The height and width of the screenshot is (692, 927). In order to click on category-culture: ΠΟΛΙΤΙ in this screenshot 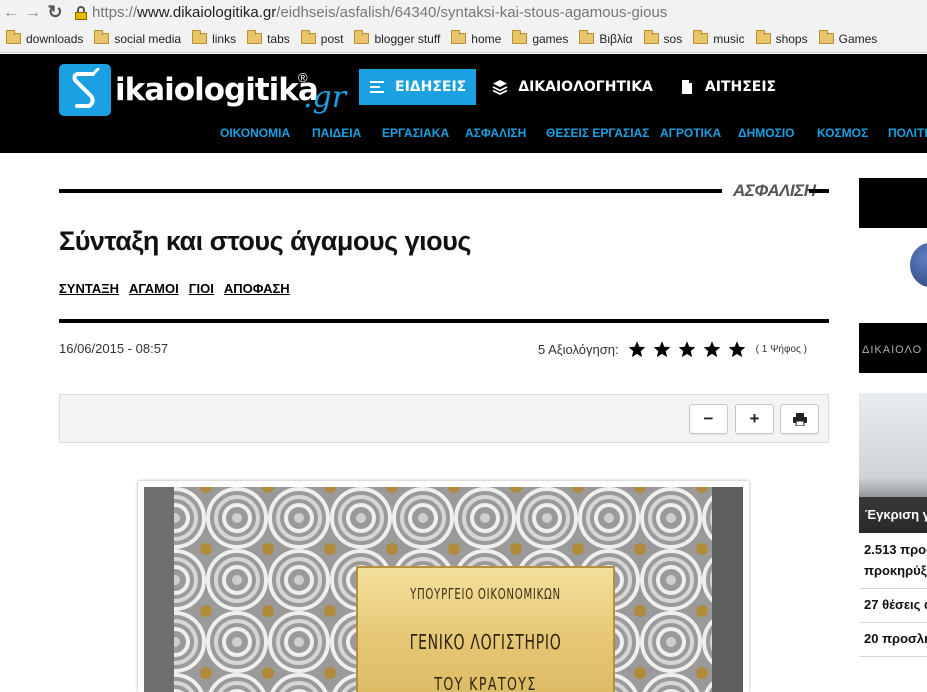, I will do `click(907, 133)`.